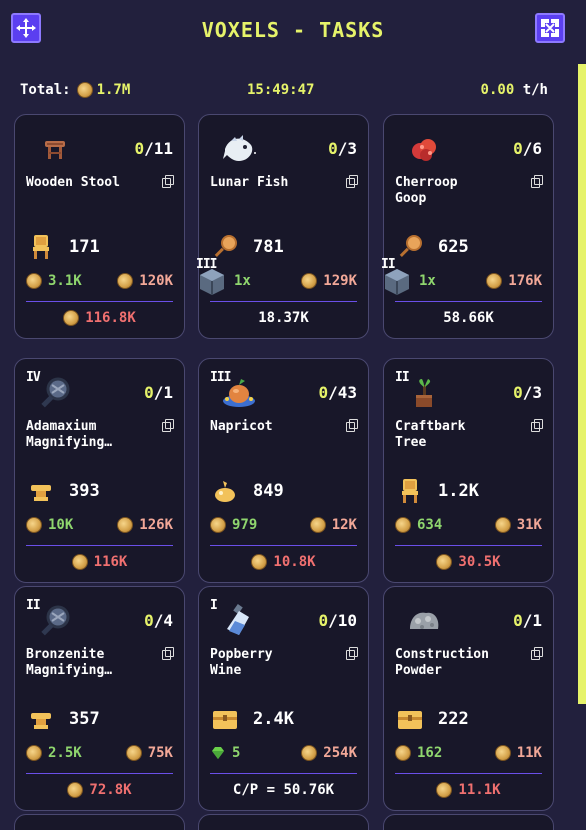  I want to click on reward-right: 129K, so click(329, 281).